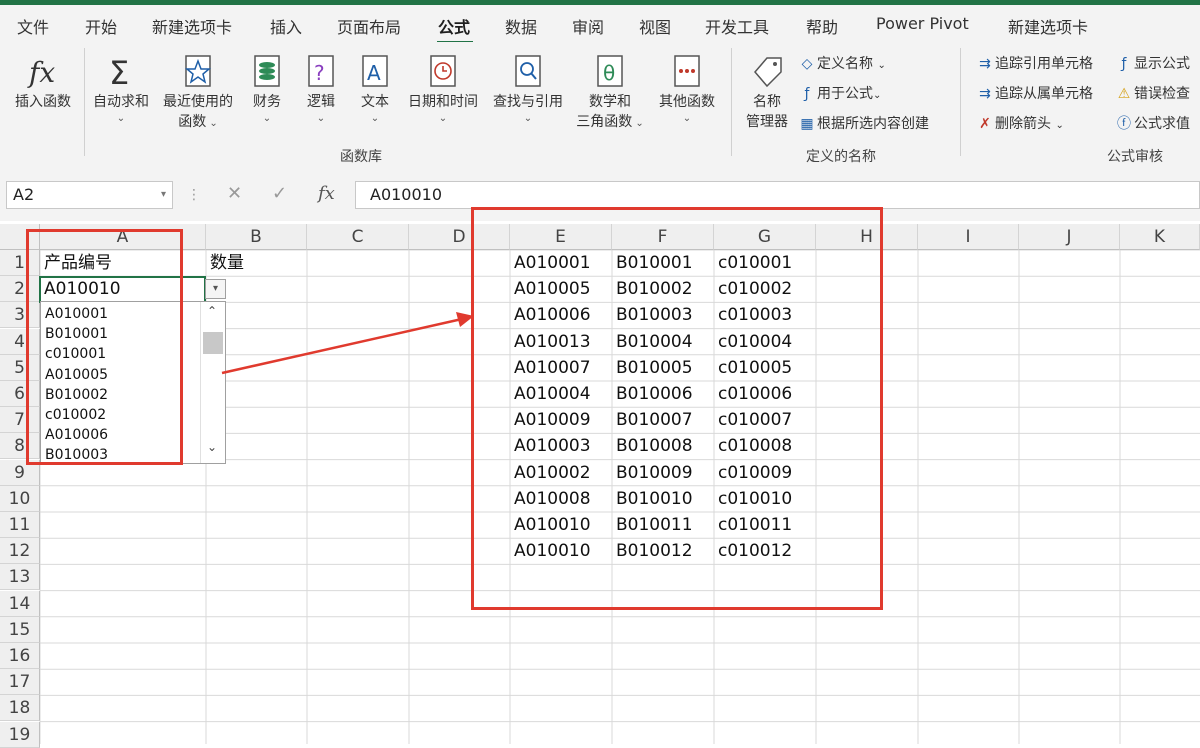 The image size is (1200, 748). Describe the element at coordinates (347, 343) in the screenshot. I see `annotation-arrow` at that location.